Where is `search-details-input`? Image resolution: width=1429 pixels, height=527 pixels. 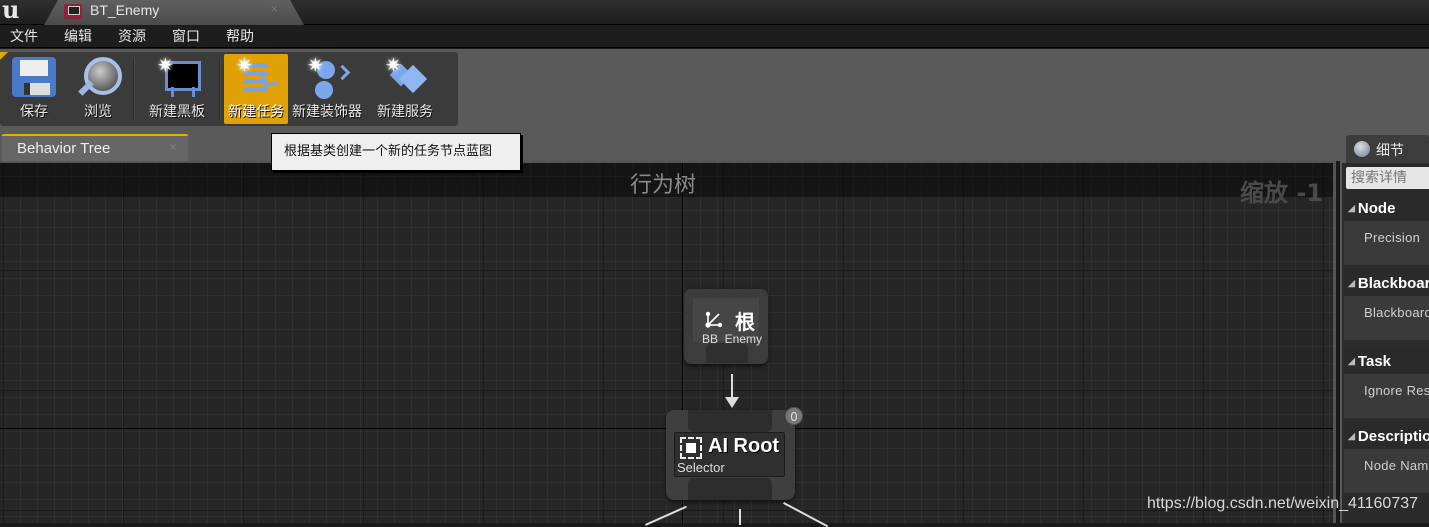 search-details-input is located at coordinates (1387, 178).